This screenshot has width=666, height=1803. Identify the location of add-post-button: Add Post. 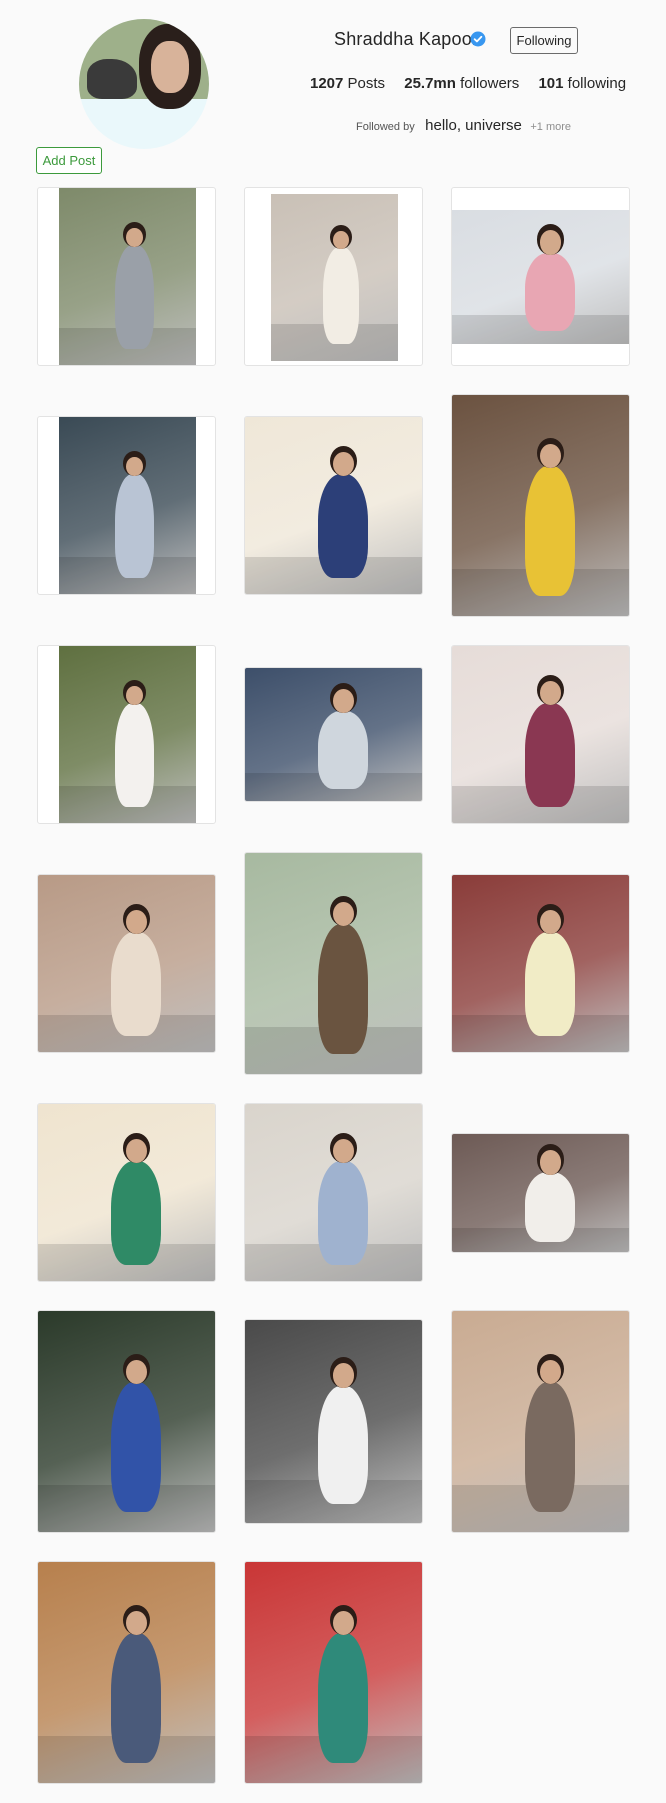
(69, 160).